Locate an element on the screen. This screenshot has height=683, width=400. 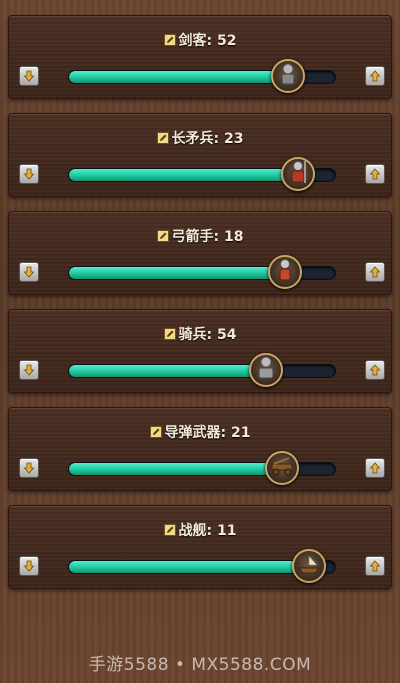
unit-title: 骑兵: 54 is located at coordinates (200, 334).